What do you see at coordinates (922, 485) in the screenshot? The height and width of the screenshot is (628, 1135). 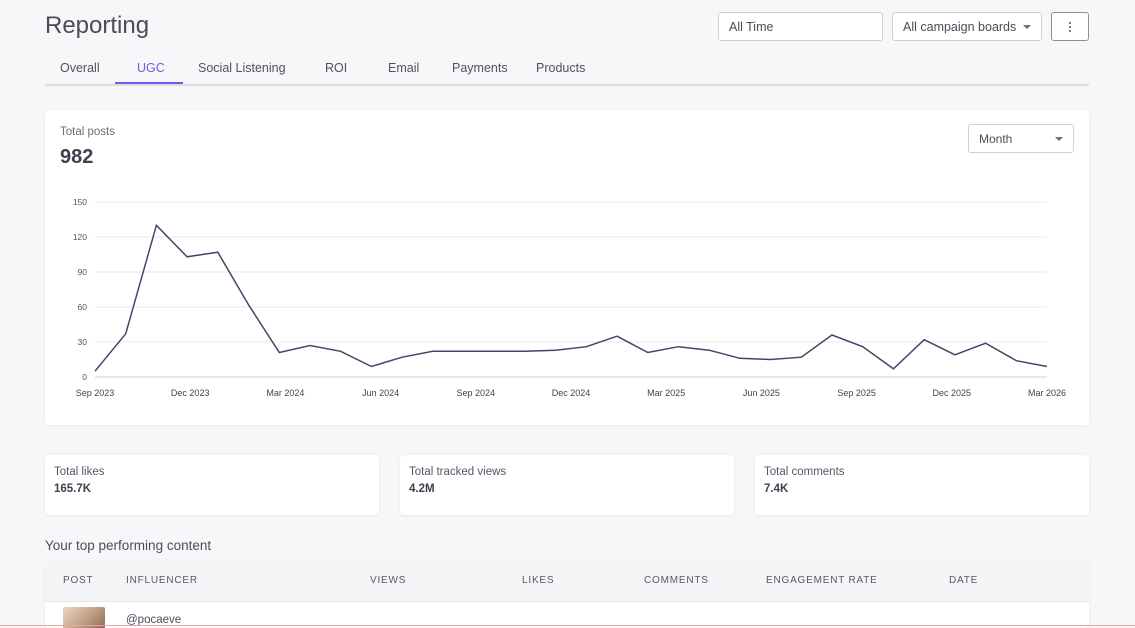 I see `total-comments-card: Total comments 7.4K` at bounding box center [922, 485].